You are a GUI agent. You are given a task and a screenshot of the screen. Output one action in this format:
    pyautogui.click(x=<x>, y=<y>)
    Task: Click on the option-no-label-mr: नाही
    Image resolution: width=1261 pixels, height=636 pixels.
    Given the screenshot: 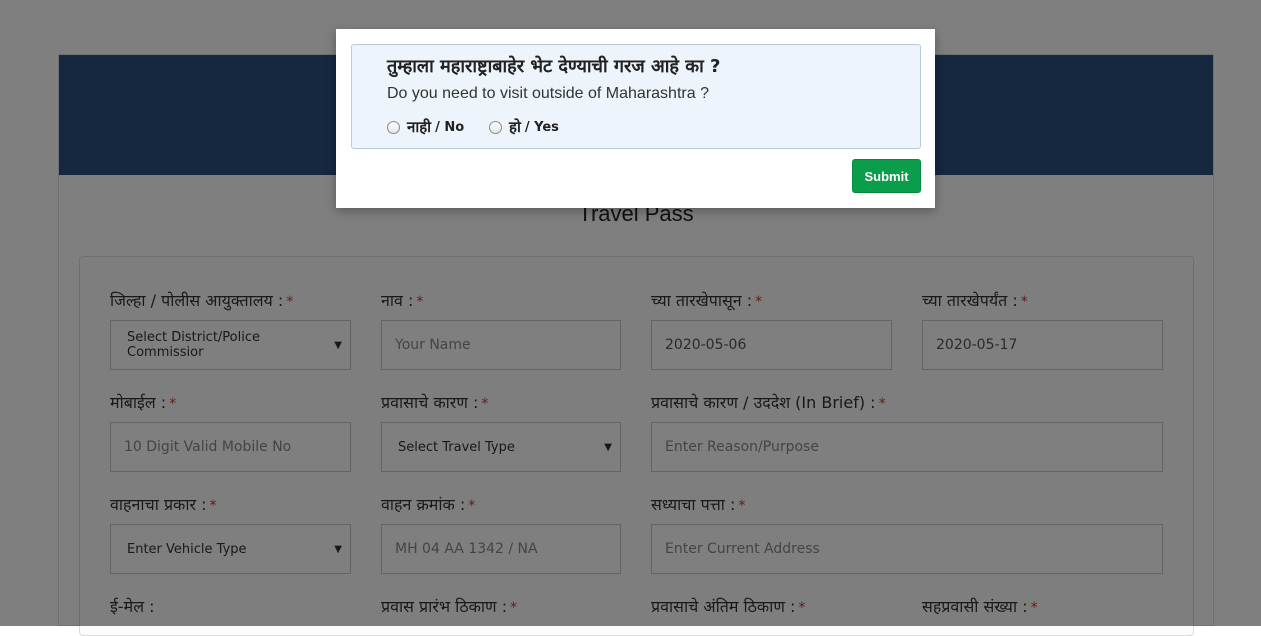 What is the action you would take?
    pyautogui.click(x=419, y=127)
    